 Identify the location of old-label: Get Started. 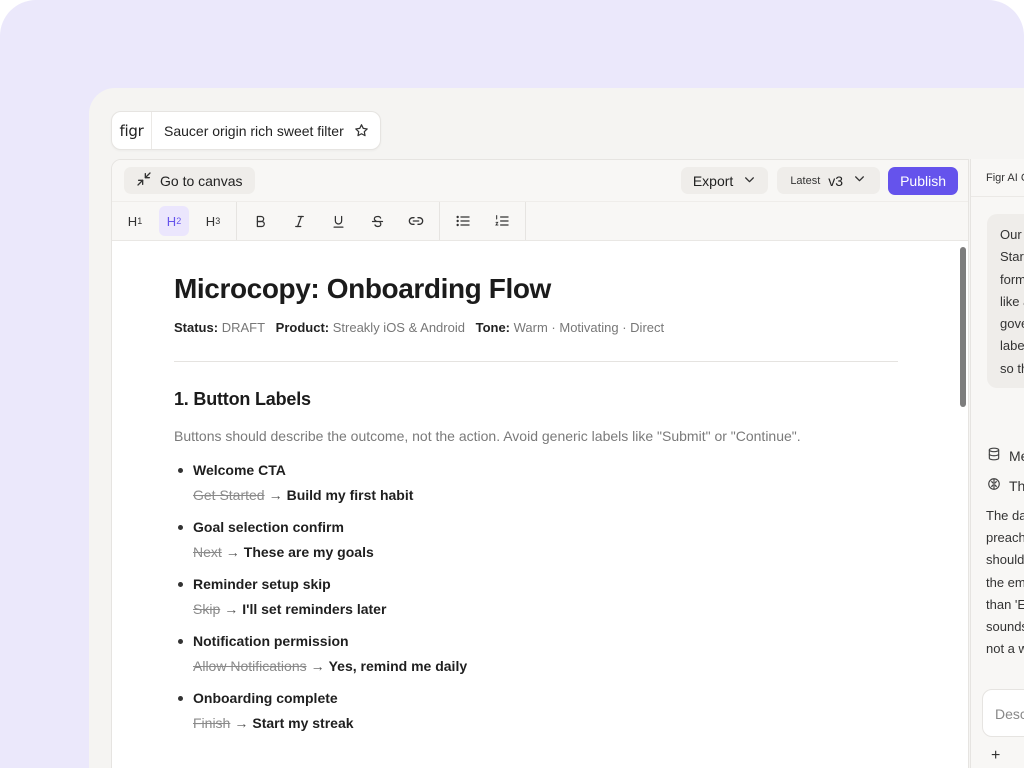
(229, 495).